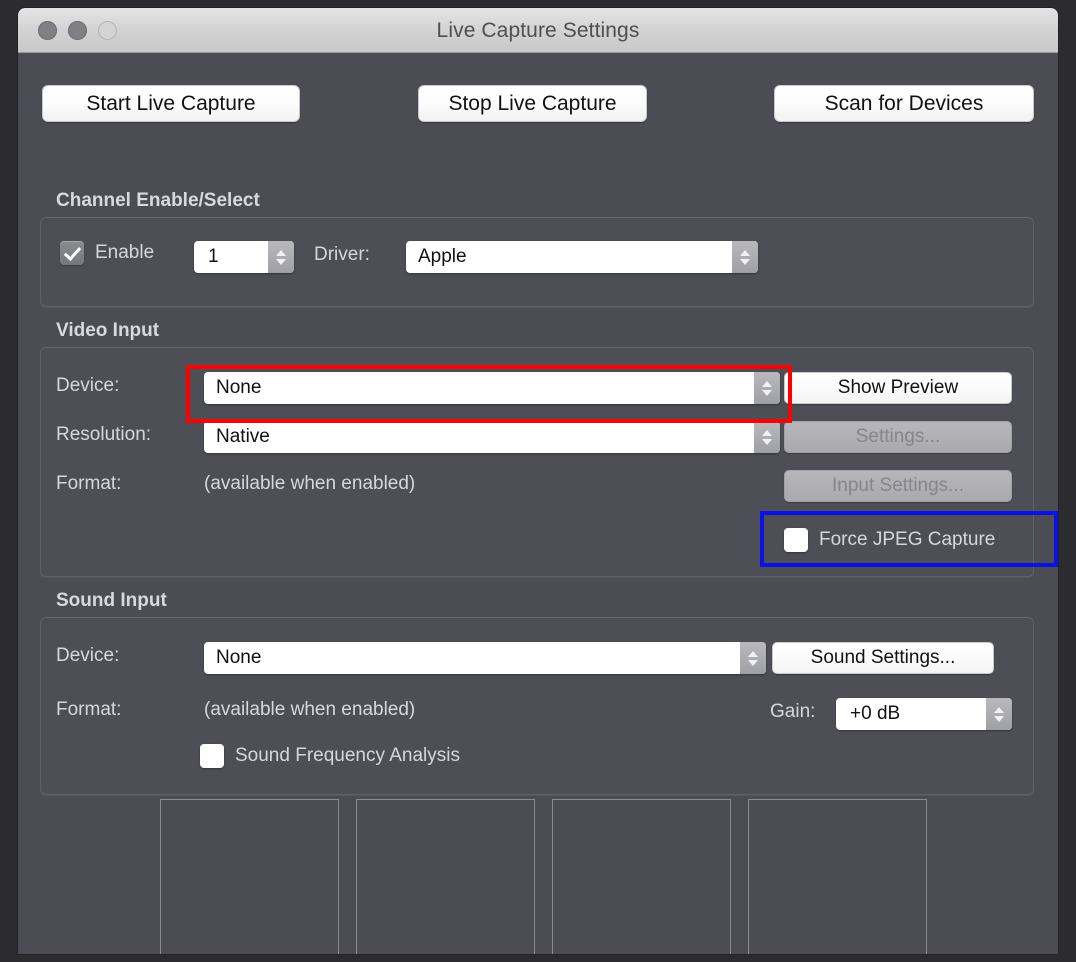 The height and width of the screenshot is (962, 1076). Describe the element at coordinates (88, 385) in the screenshot. I see `video-device-label: Device:` at that location.